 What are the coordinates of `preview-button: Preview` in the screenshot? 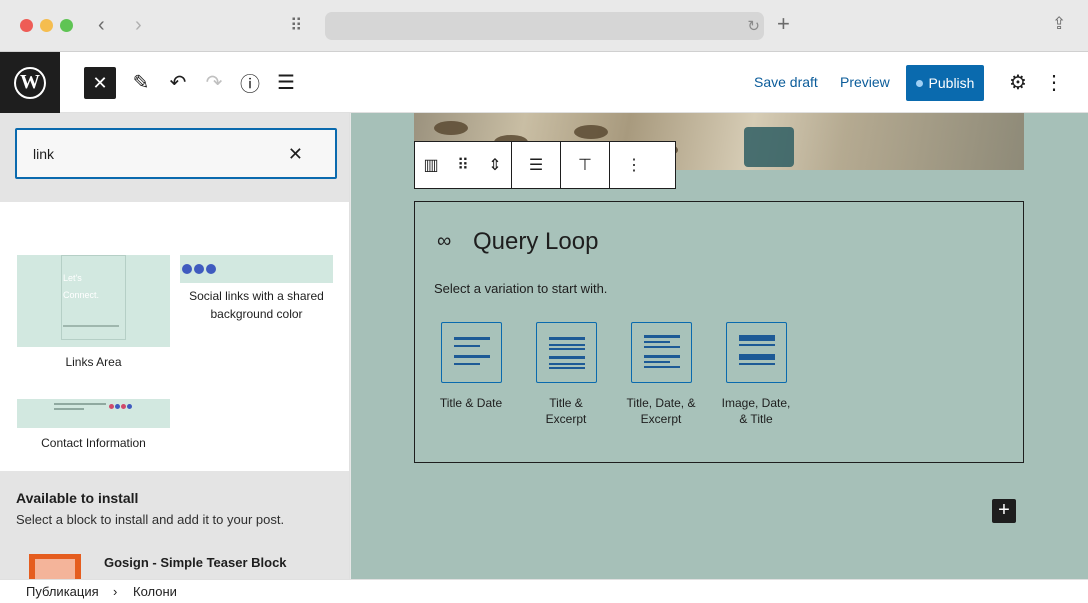 It's located at (865, 82).